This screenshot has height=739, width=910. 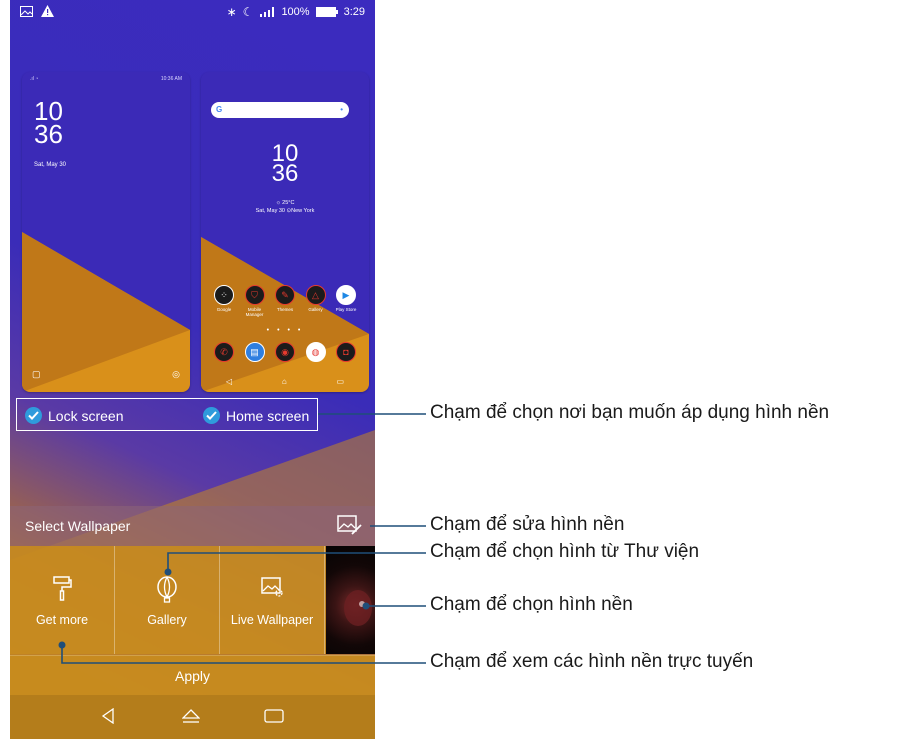 I want to click on brush-icon: ✎, so click(x=285, y=295).